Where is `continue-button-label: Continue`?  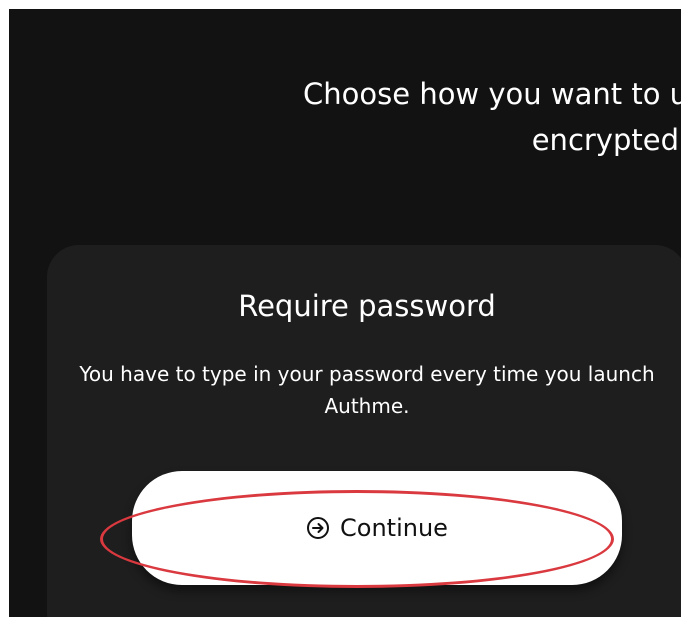
continue-button-label: Continue is located at coordinates (394, 528).